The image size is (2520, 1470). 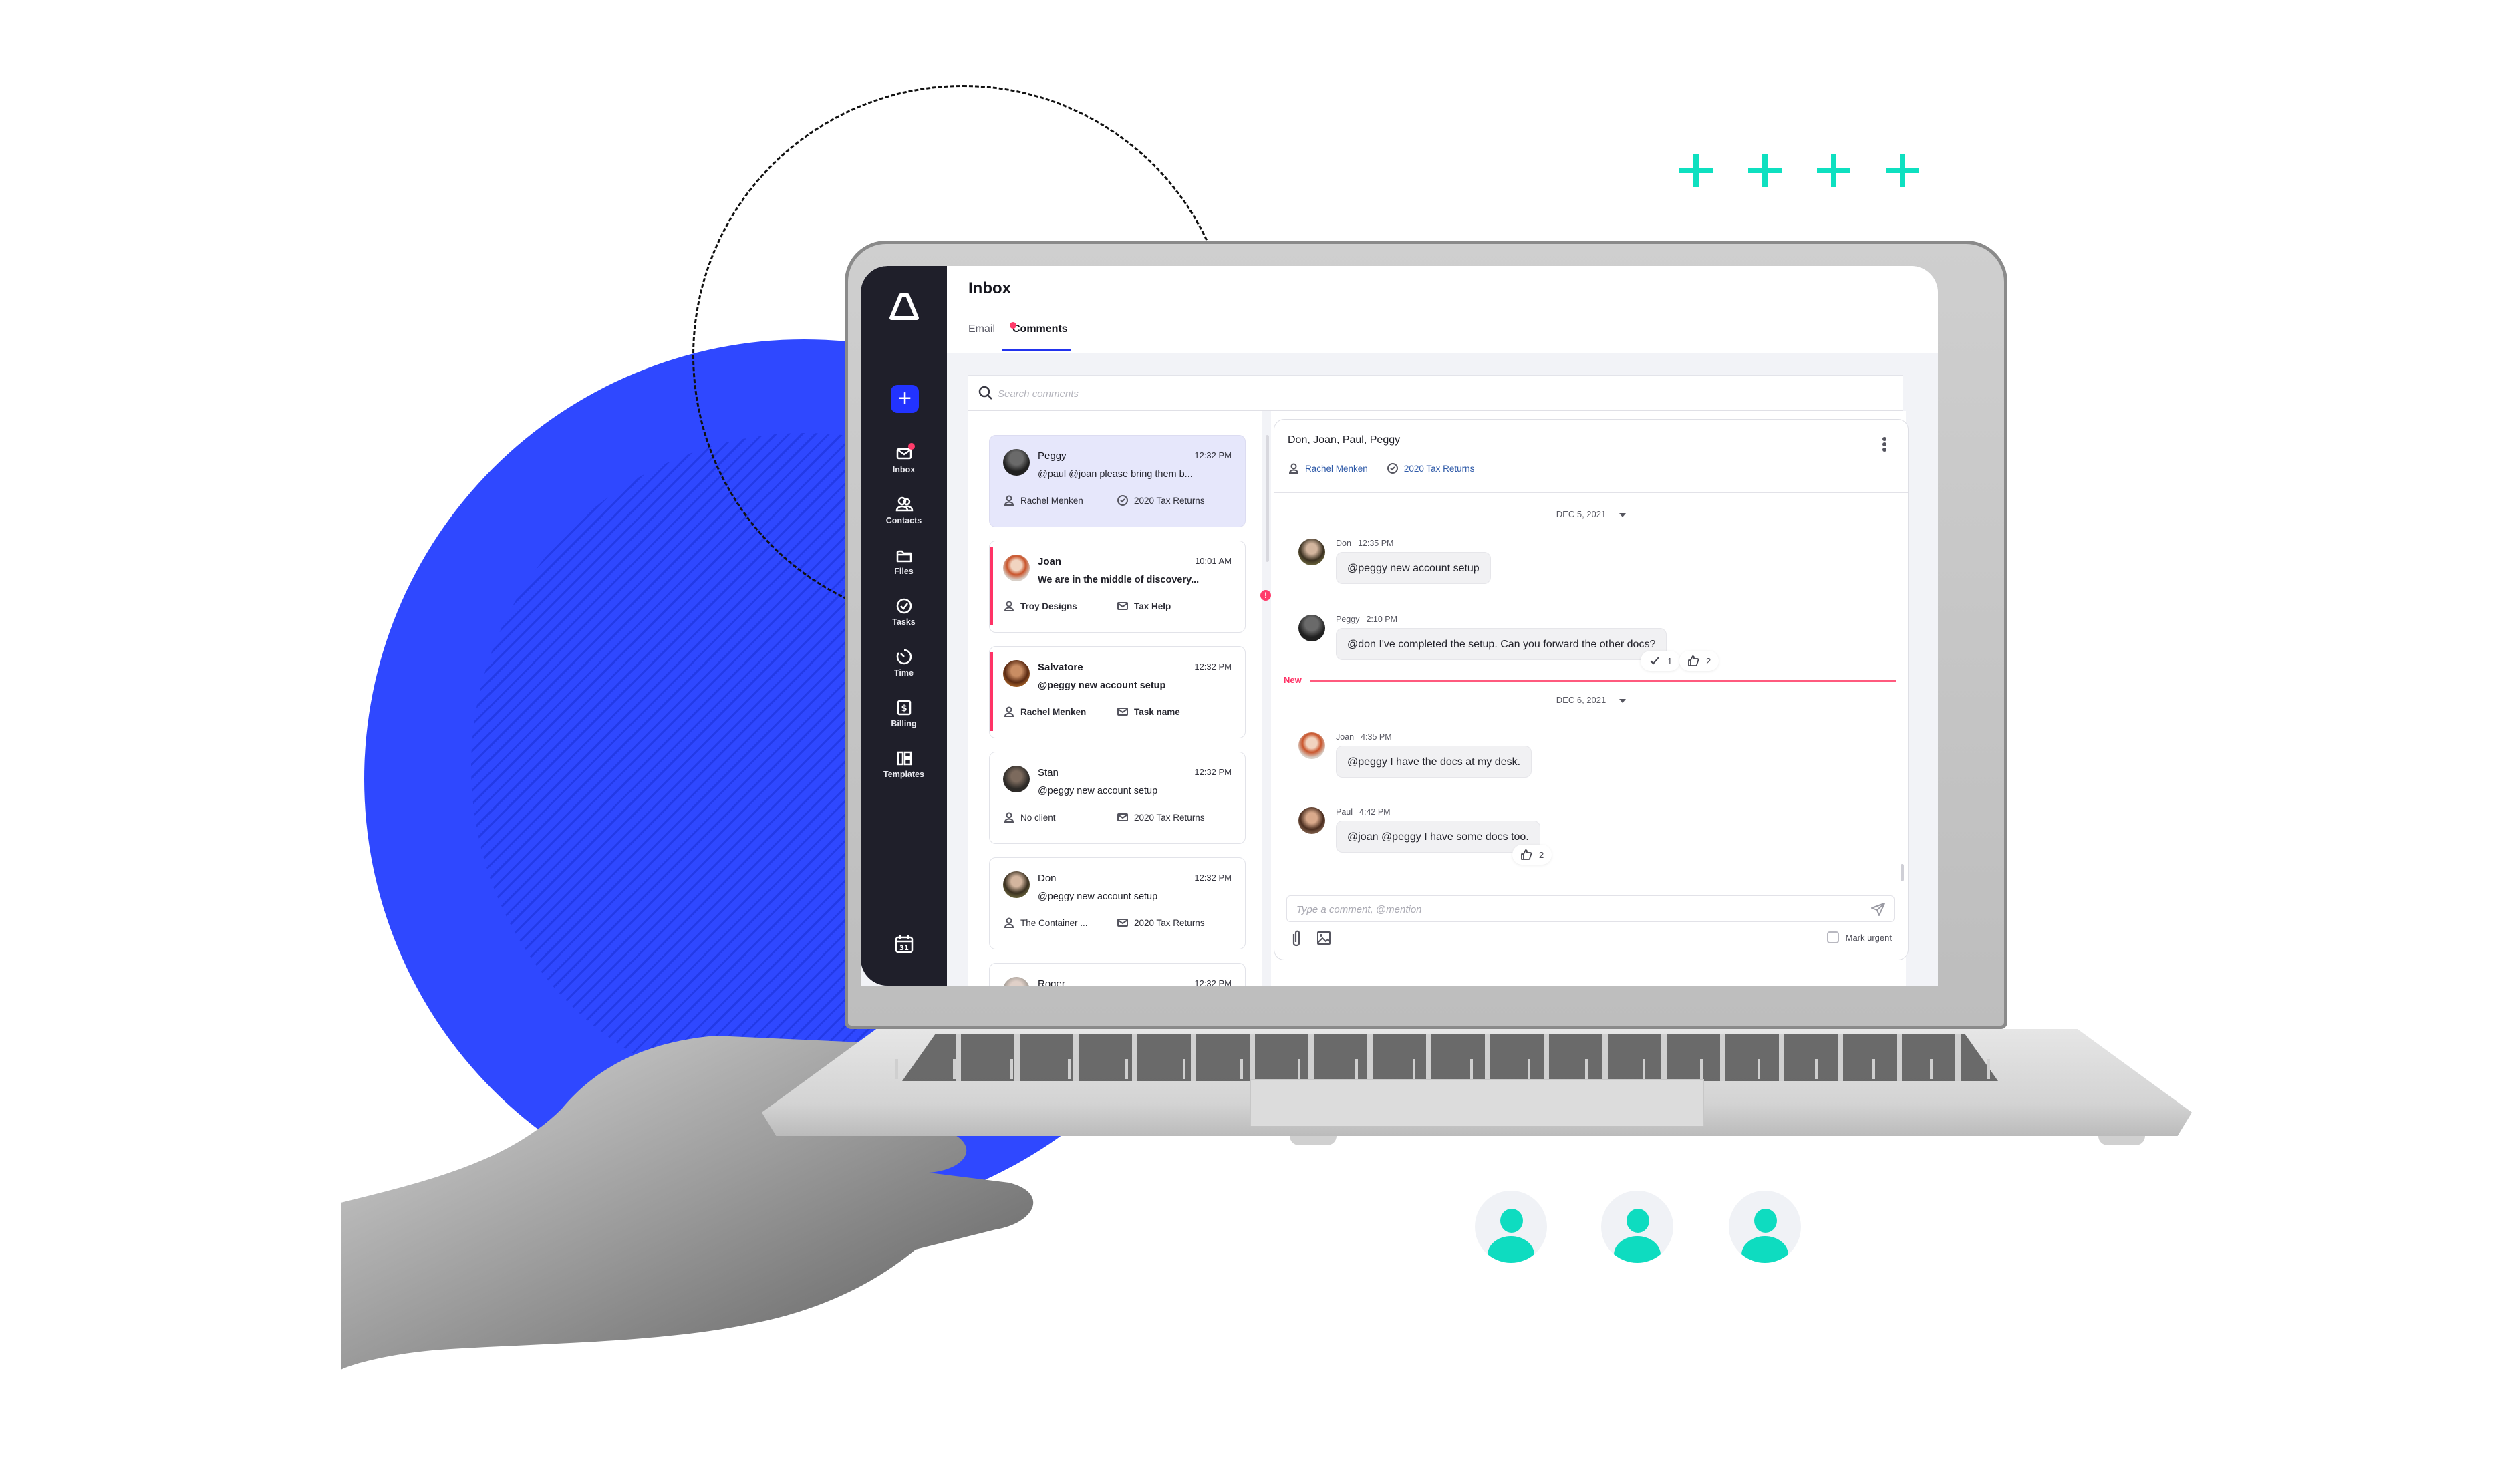 I want to click on checkmark-icon, so click(x=1654, y=661).